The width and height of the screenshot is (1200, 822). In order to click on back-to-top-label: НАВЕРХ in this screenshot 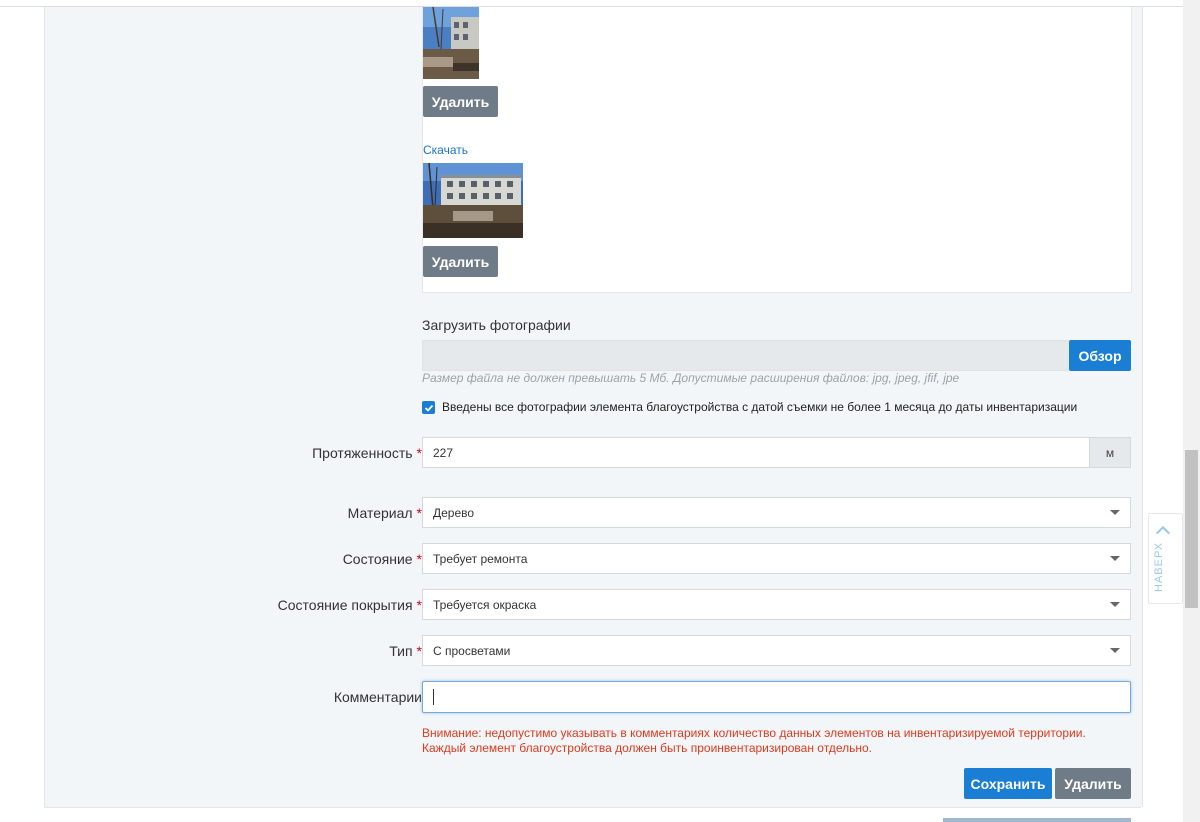, I will do `click(1159, 566)`.